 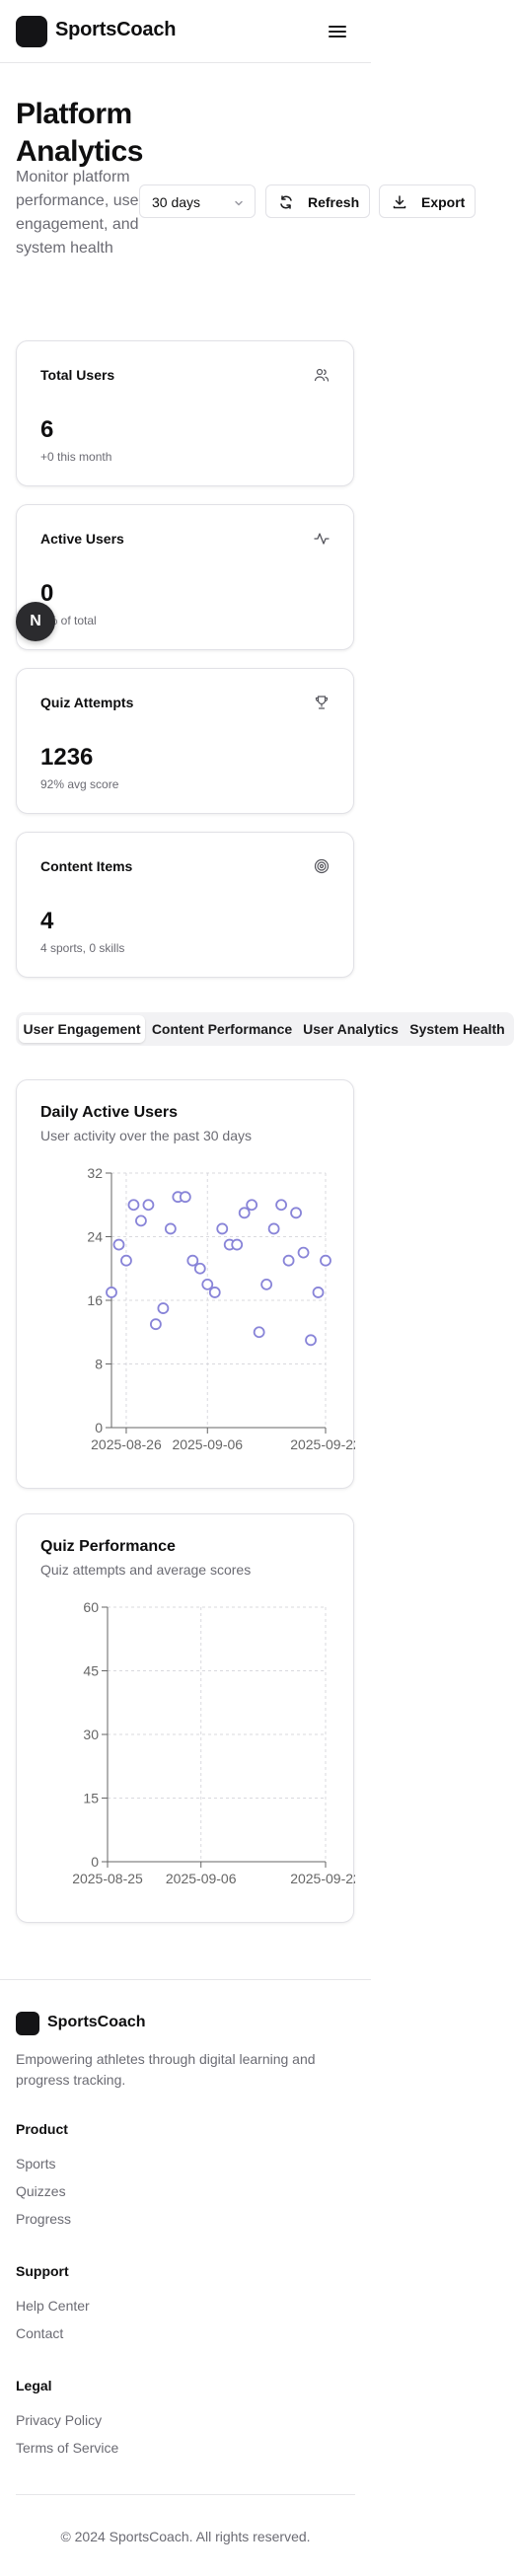 I want to click on tab-user-engagement: User Engagement, so click(x=82, y=1029).